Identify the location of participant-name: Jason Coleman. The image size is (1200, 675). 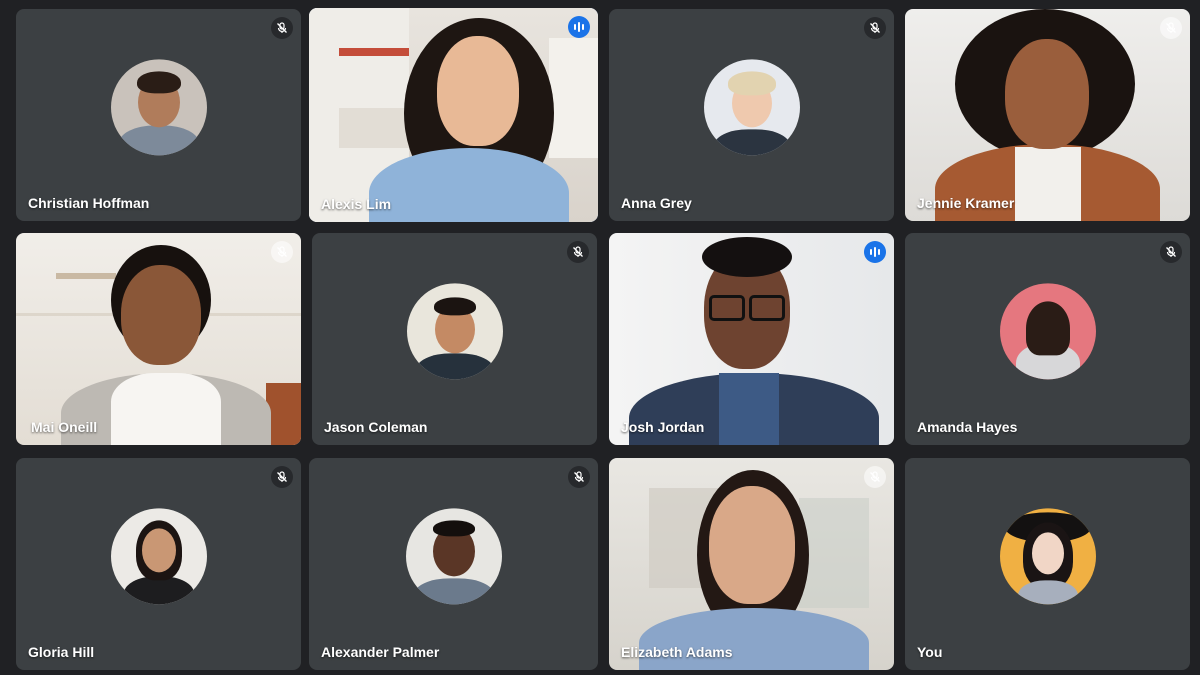
(376, 427).